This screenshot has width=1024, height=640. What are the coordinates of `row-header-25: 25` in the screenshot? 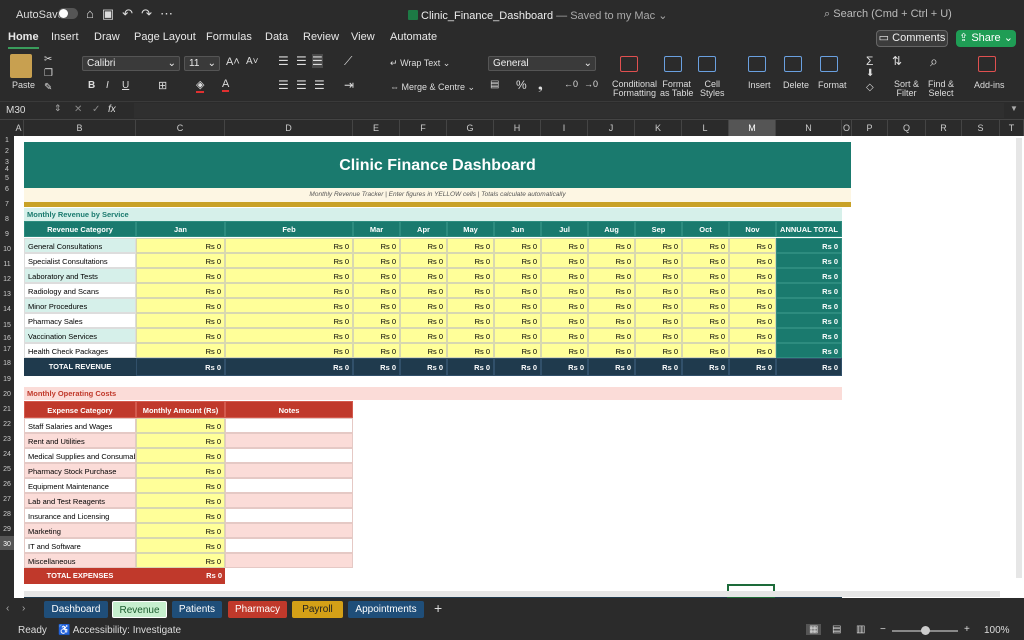 It's located at (7, 467).